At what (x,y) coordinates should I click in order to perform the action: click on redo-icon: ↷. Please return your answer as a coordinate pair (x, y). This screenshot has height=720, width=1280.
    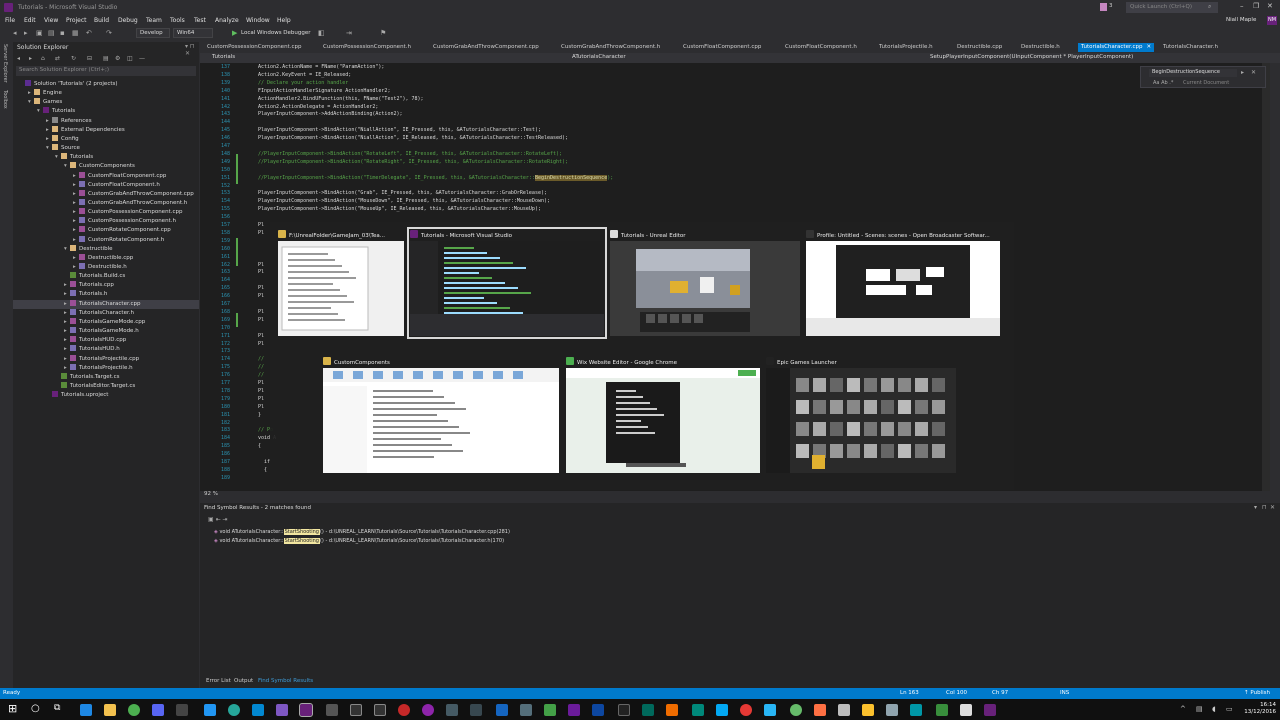
    Looking at the image, I should click on (109, 33).